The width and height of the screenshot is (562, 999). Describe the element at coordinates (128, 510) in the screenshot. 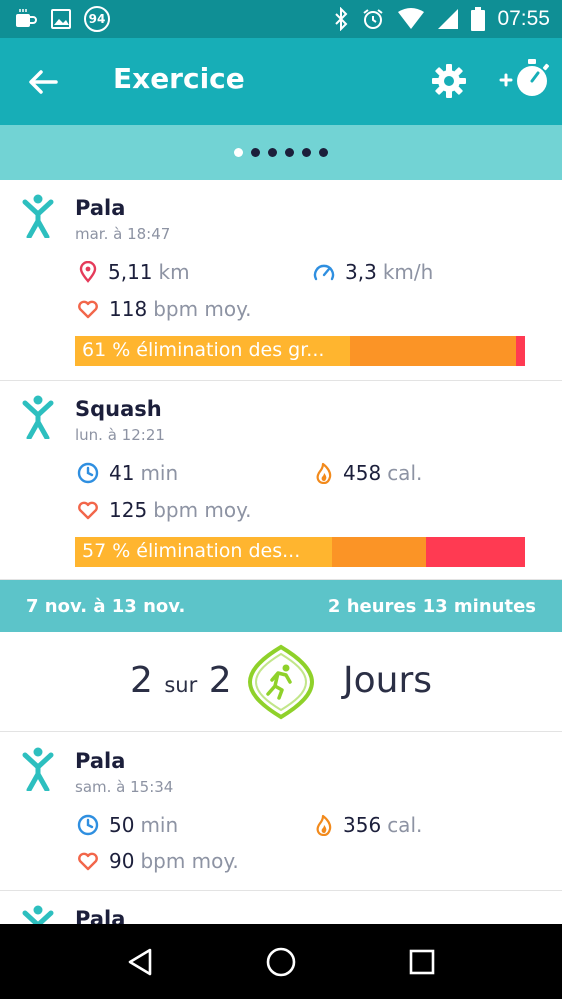

I see `metric-value: 125` at that location.